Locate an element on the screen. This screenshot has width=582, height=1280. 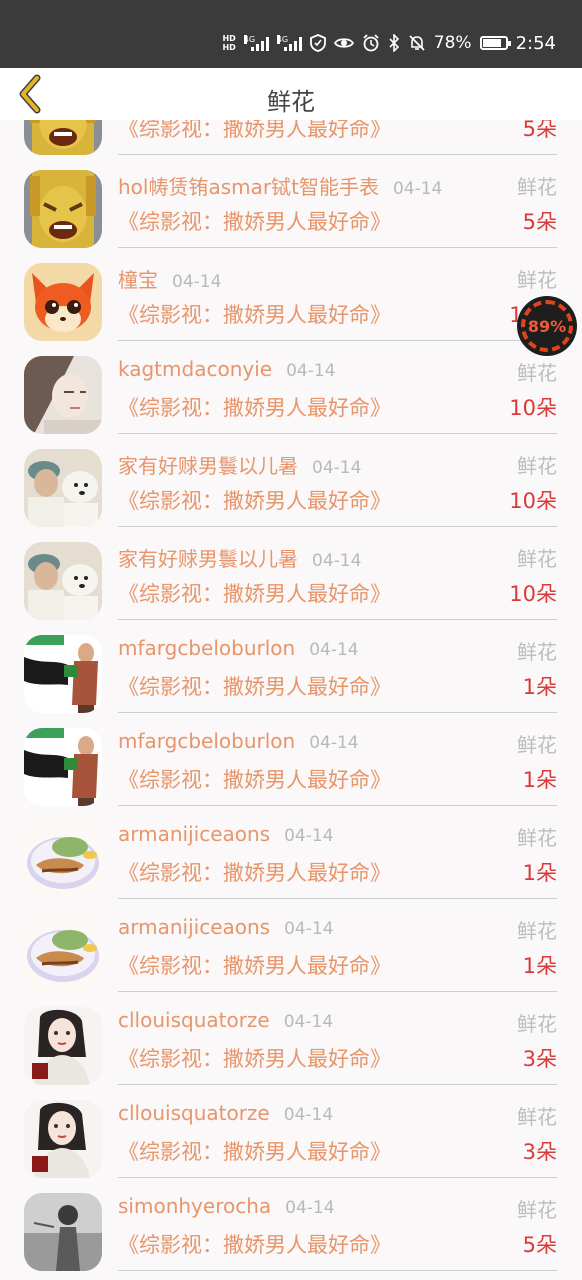
list-item: kagtmdaconyie 04-14 鲜花 《综影视：撒娇男人最好命》 10朵 is located at coordinates (291, 392).